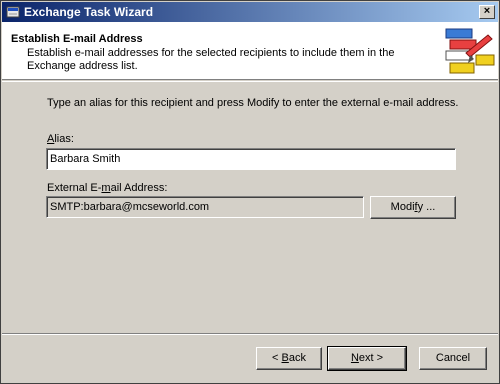 The width and height of the screenshot is (500, 384). Describe the element at coordinates (402, 207) in the screenshot. I see `modify-label-pre: Modi` at that location.